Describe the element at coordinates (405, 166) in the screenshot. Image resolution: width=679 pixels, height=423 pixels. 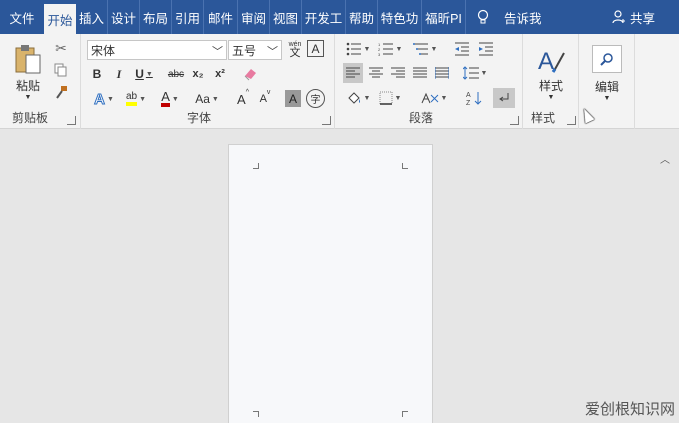
I see `margin-corner-top-right` at that location.